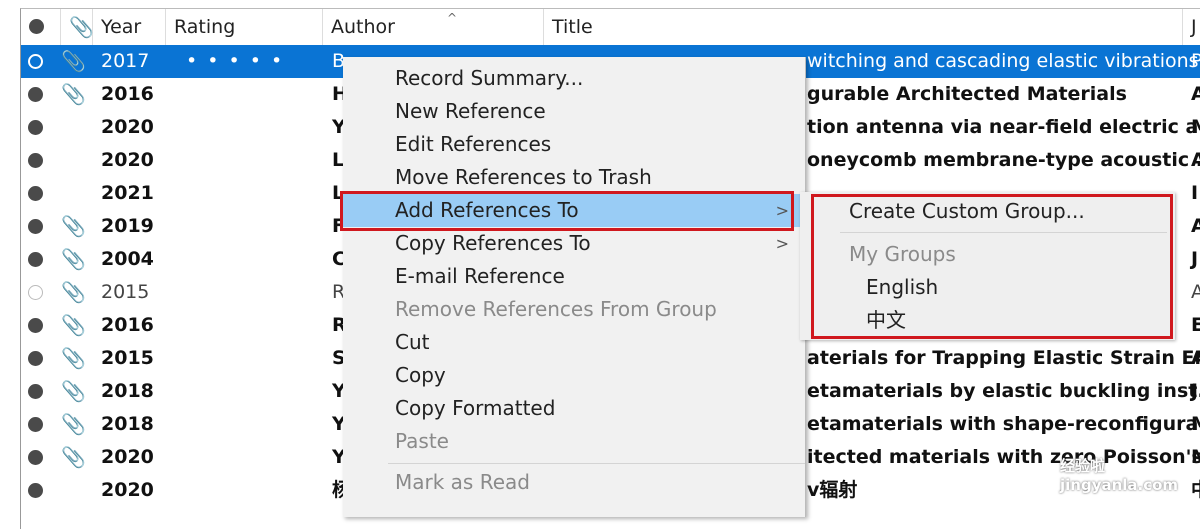 The width and height of the screenshot is (1200, 529). I want to click on menu-item-label: Copy Formatted, so click(475, 408).